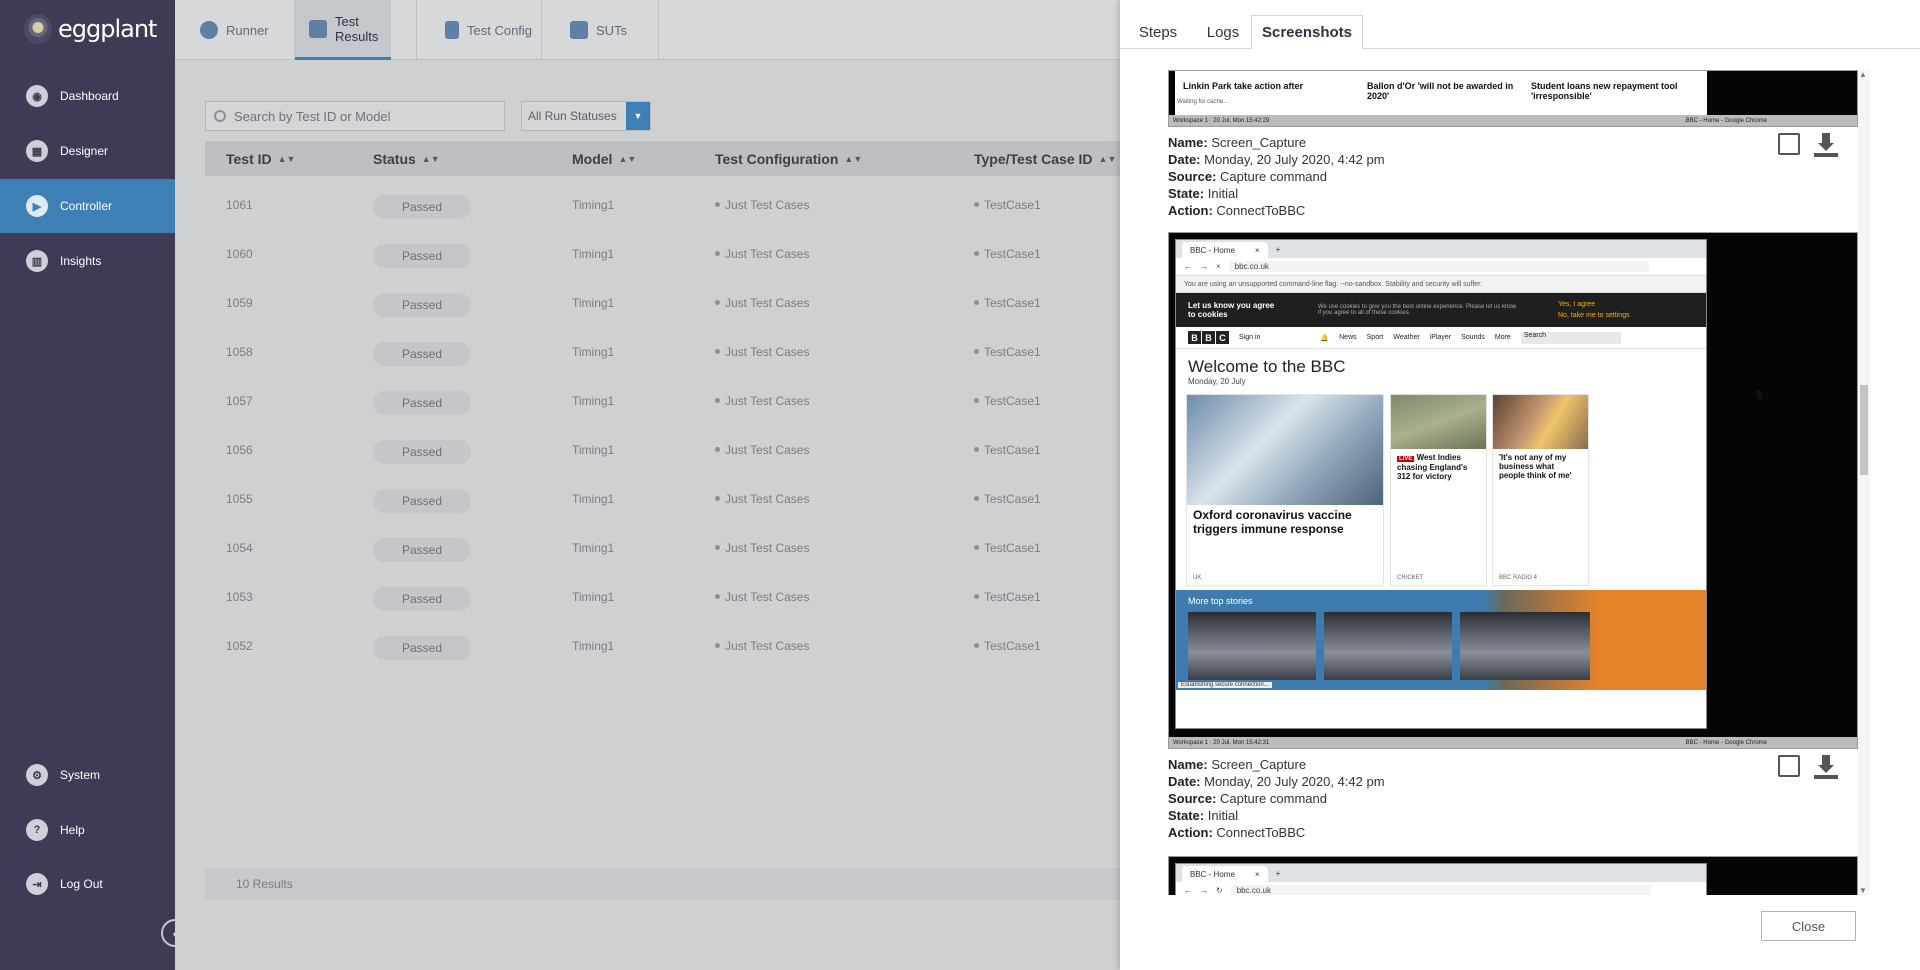  Describe the element at coordinates (1257, 874) in the screenshot. I see `close-icon: ×` at that location.